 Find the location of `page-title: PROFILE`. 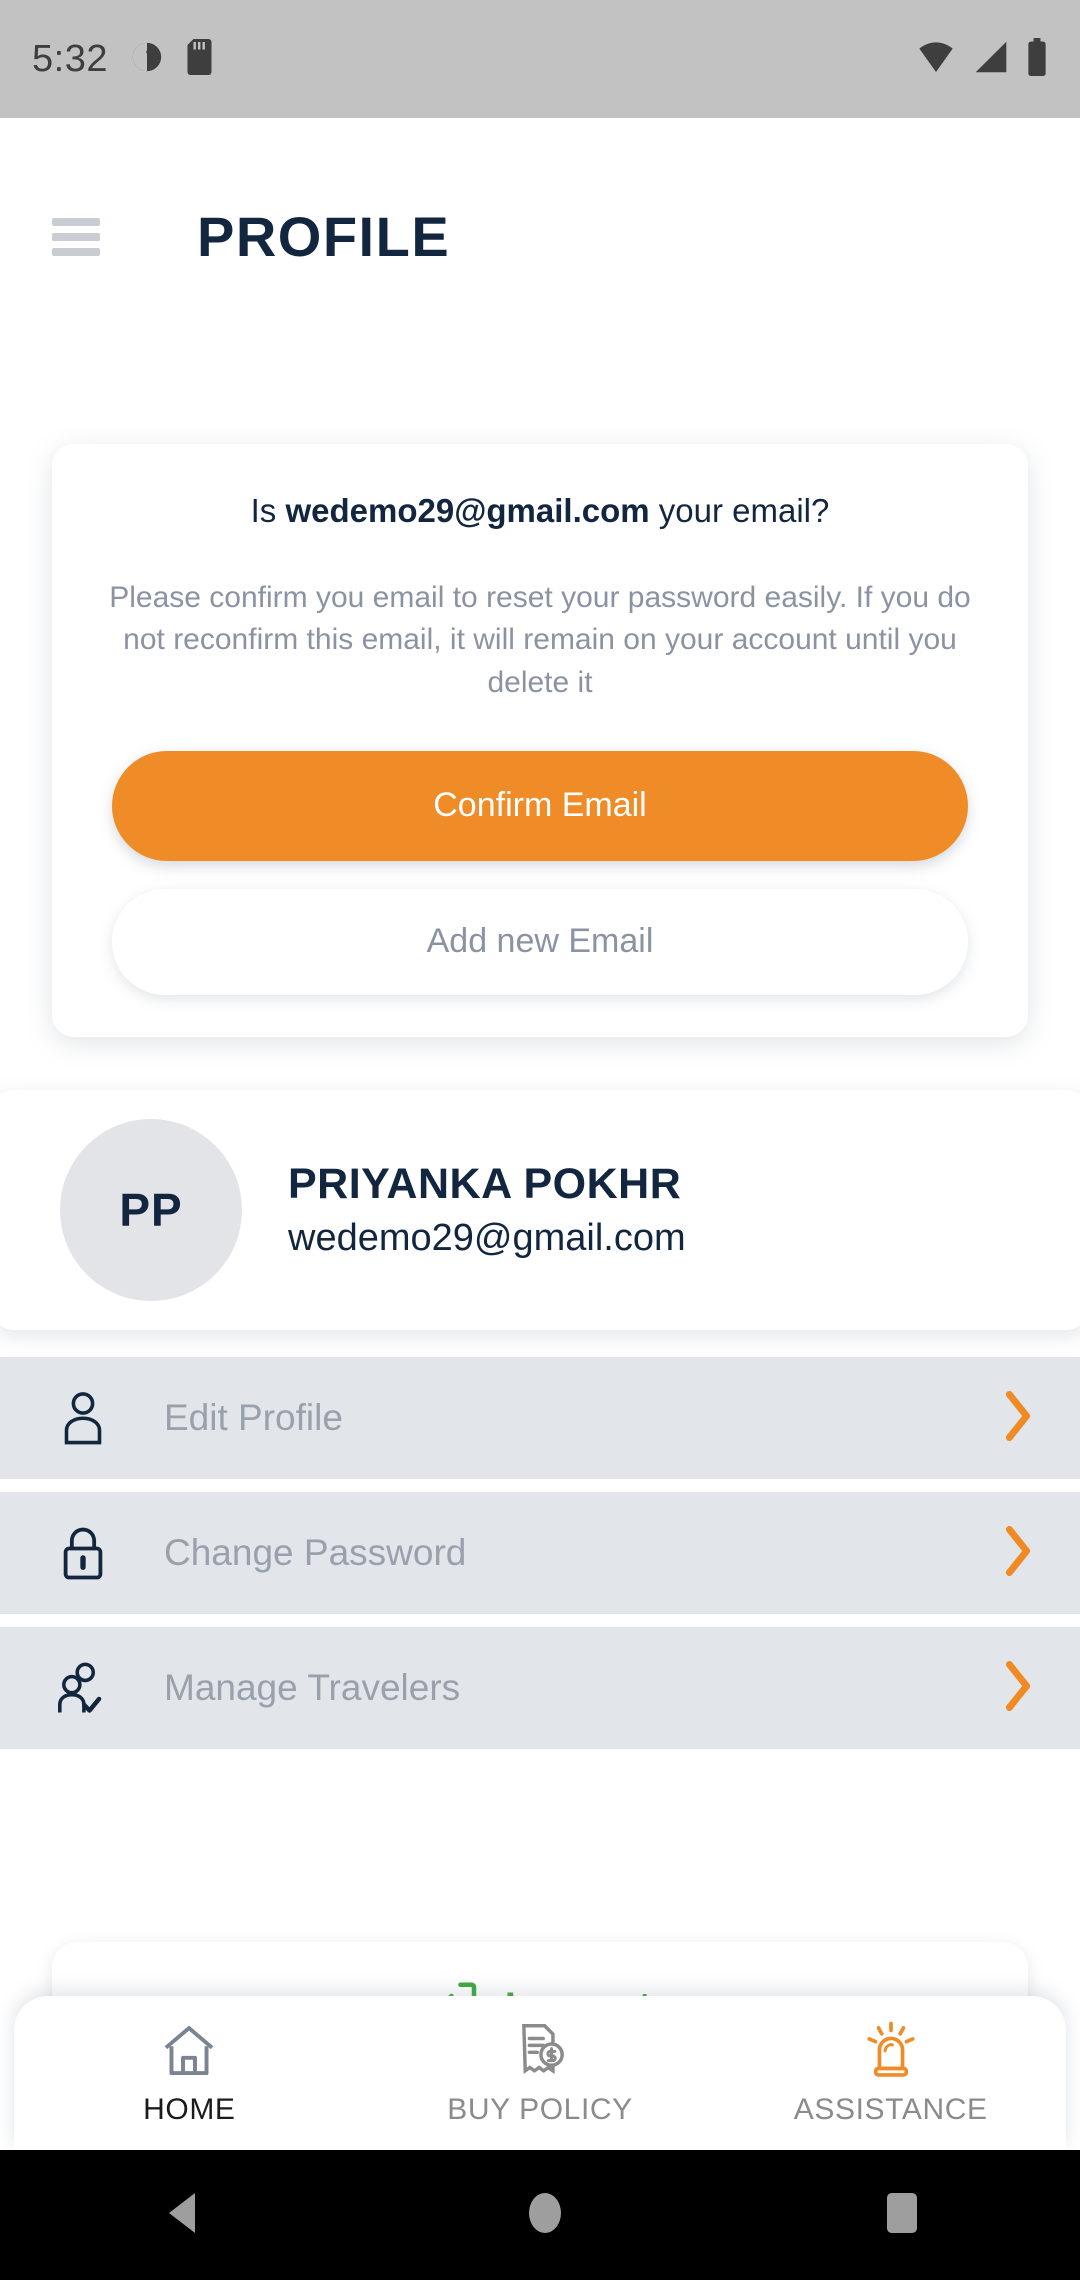

page-title: PROFILE is located at coordinates (324, 236).